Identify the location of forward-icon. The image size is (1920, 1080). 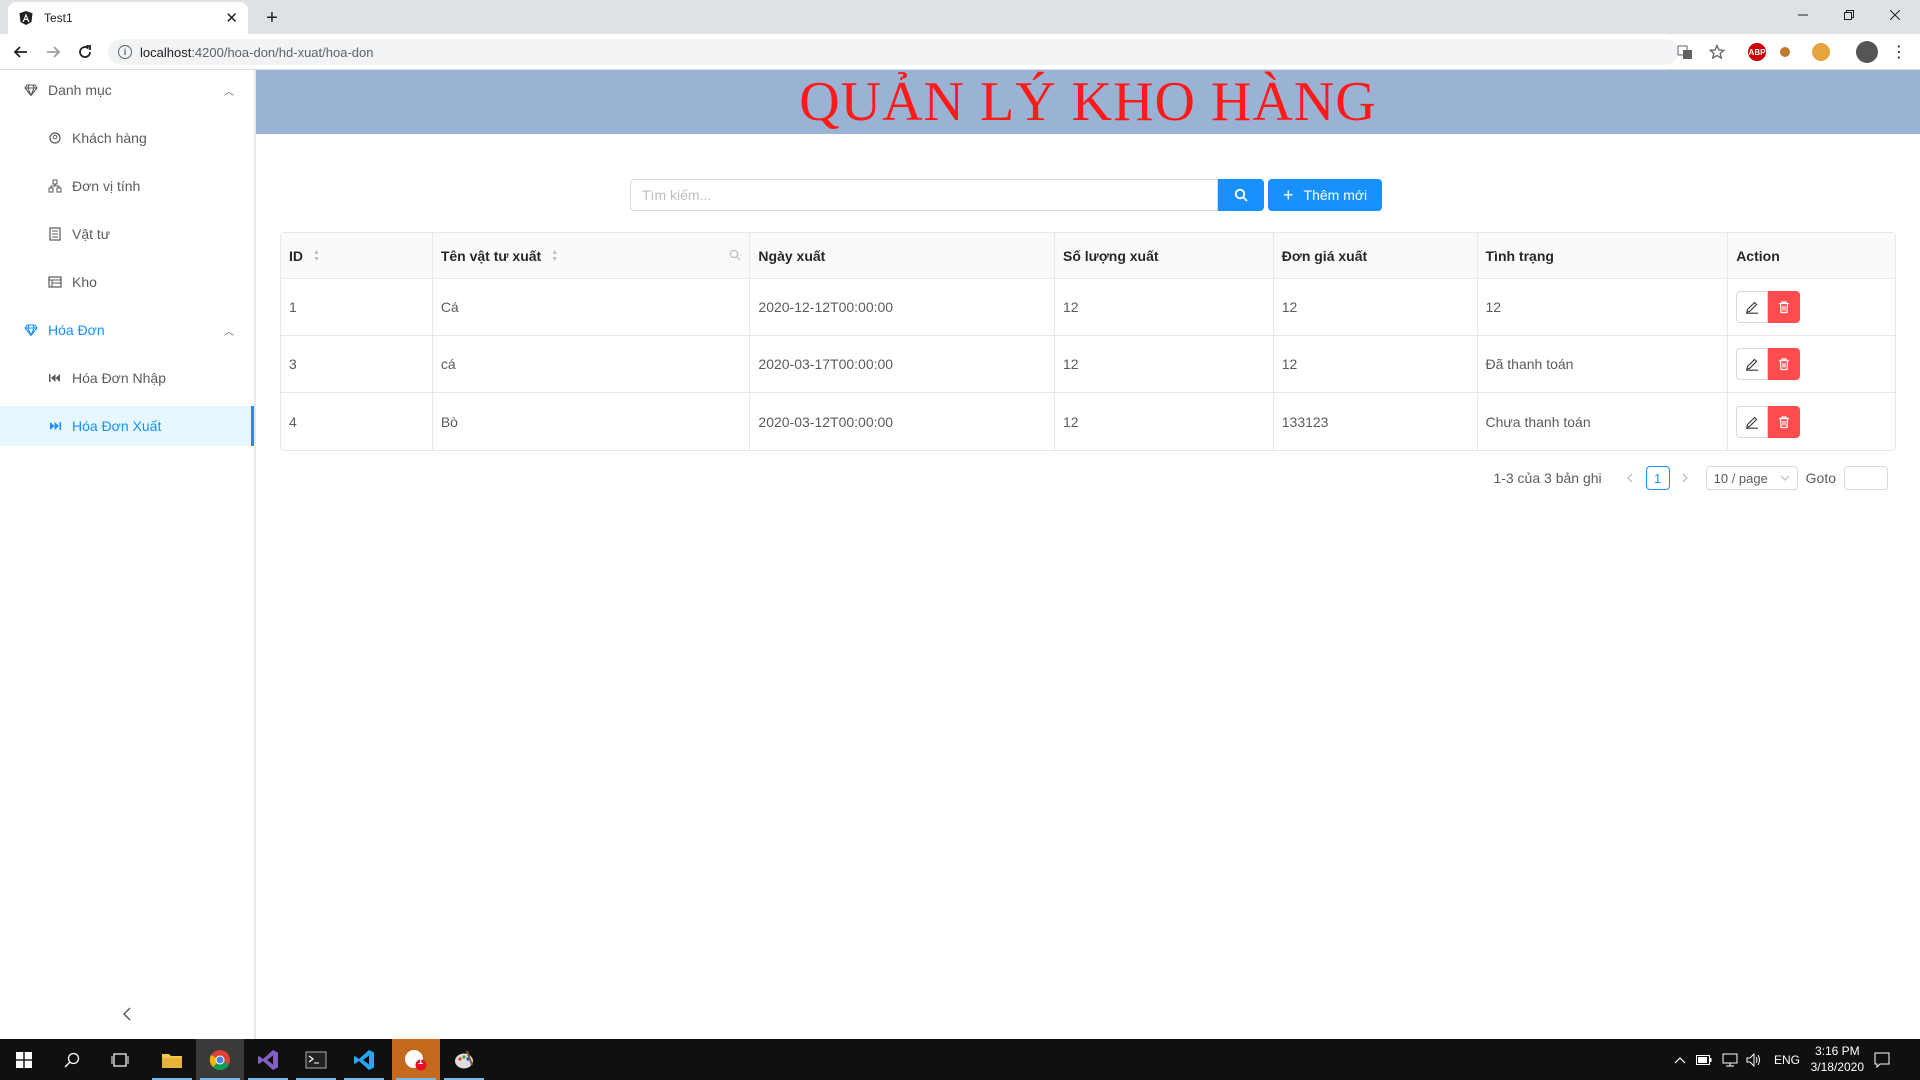
(55, 426).